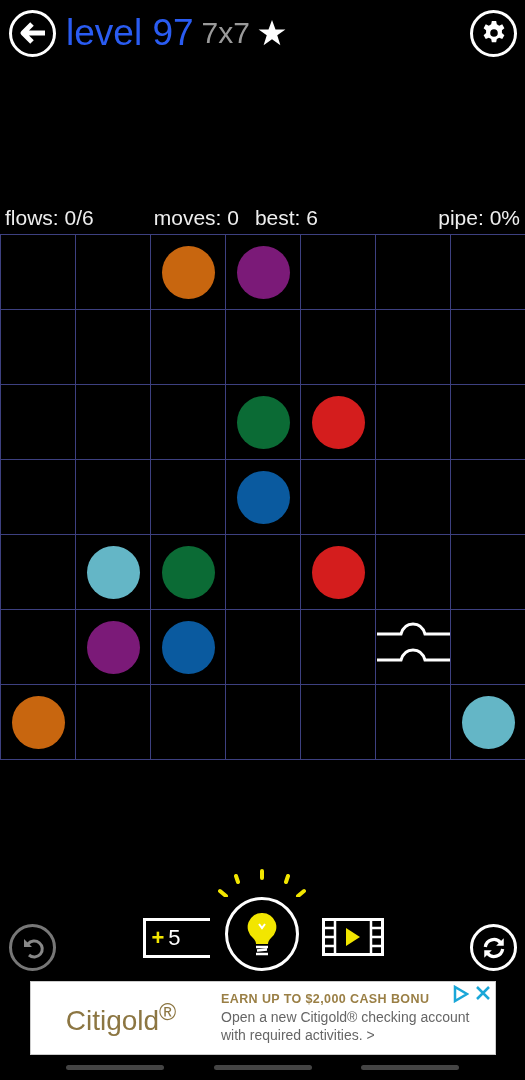 The width and height of the screenshot is (525, 1080). Describe the element at coordinates (479, 218) in the screenshot. I see `pipe-percent: pipe: 0%` at that location.